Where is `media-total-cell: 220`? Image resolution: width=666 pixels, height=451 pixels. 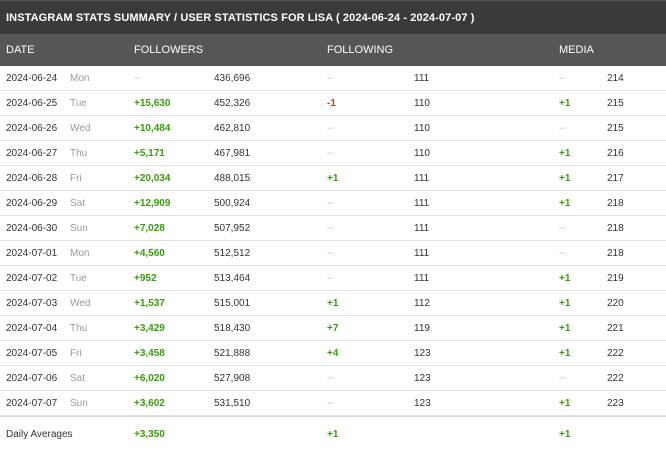 media-total-cell: 220 is located at coordinates (615, 303).